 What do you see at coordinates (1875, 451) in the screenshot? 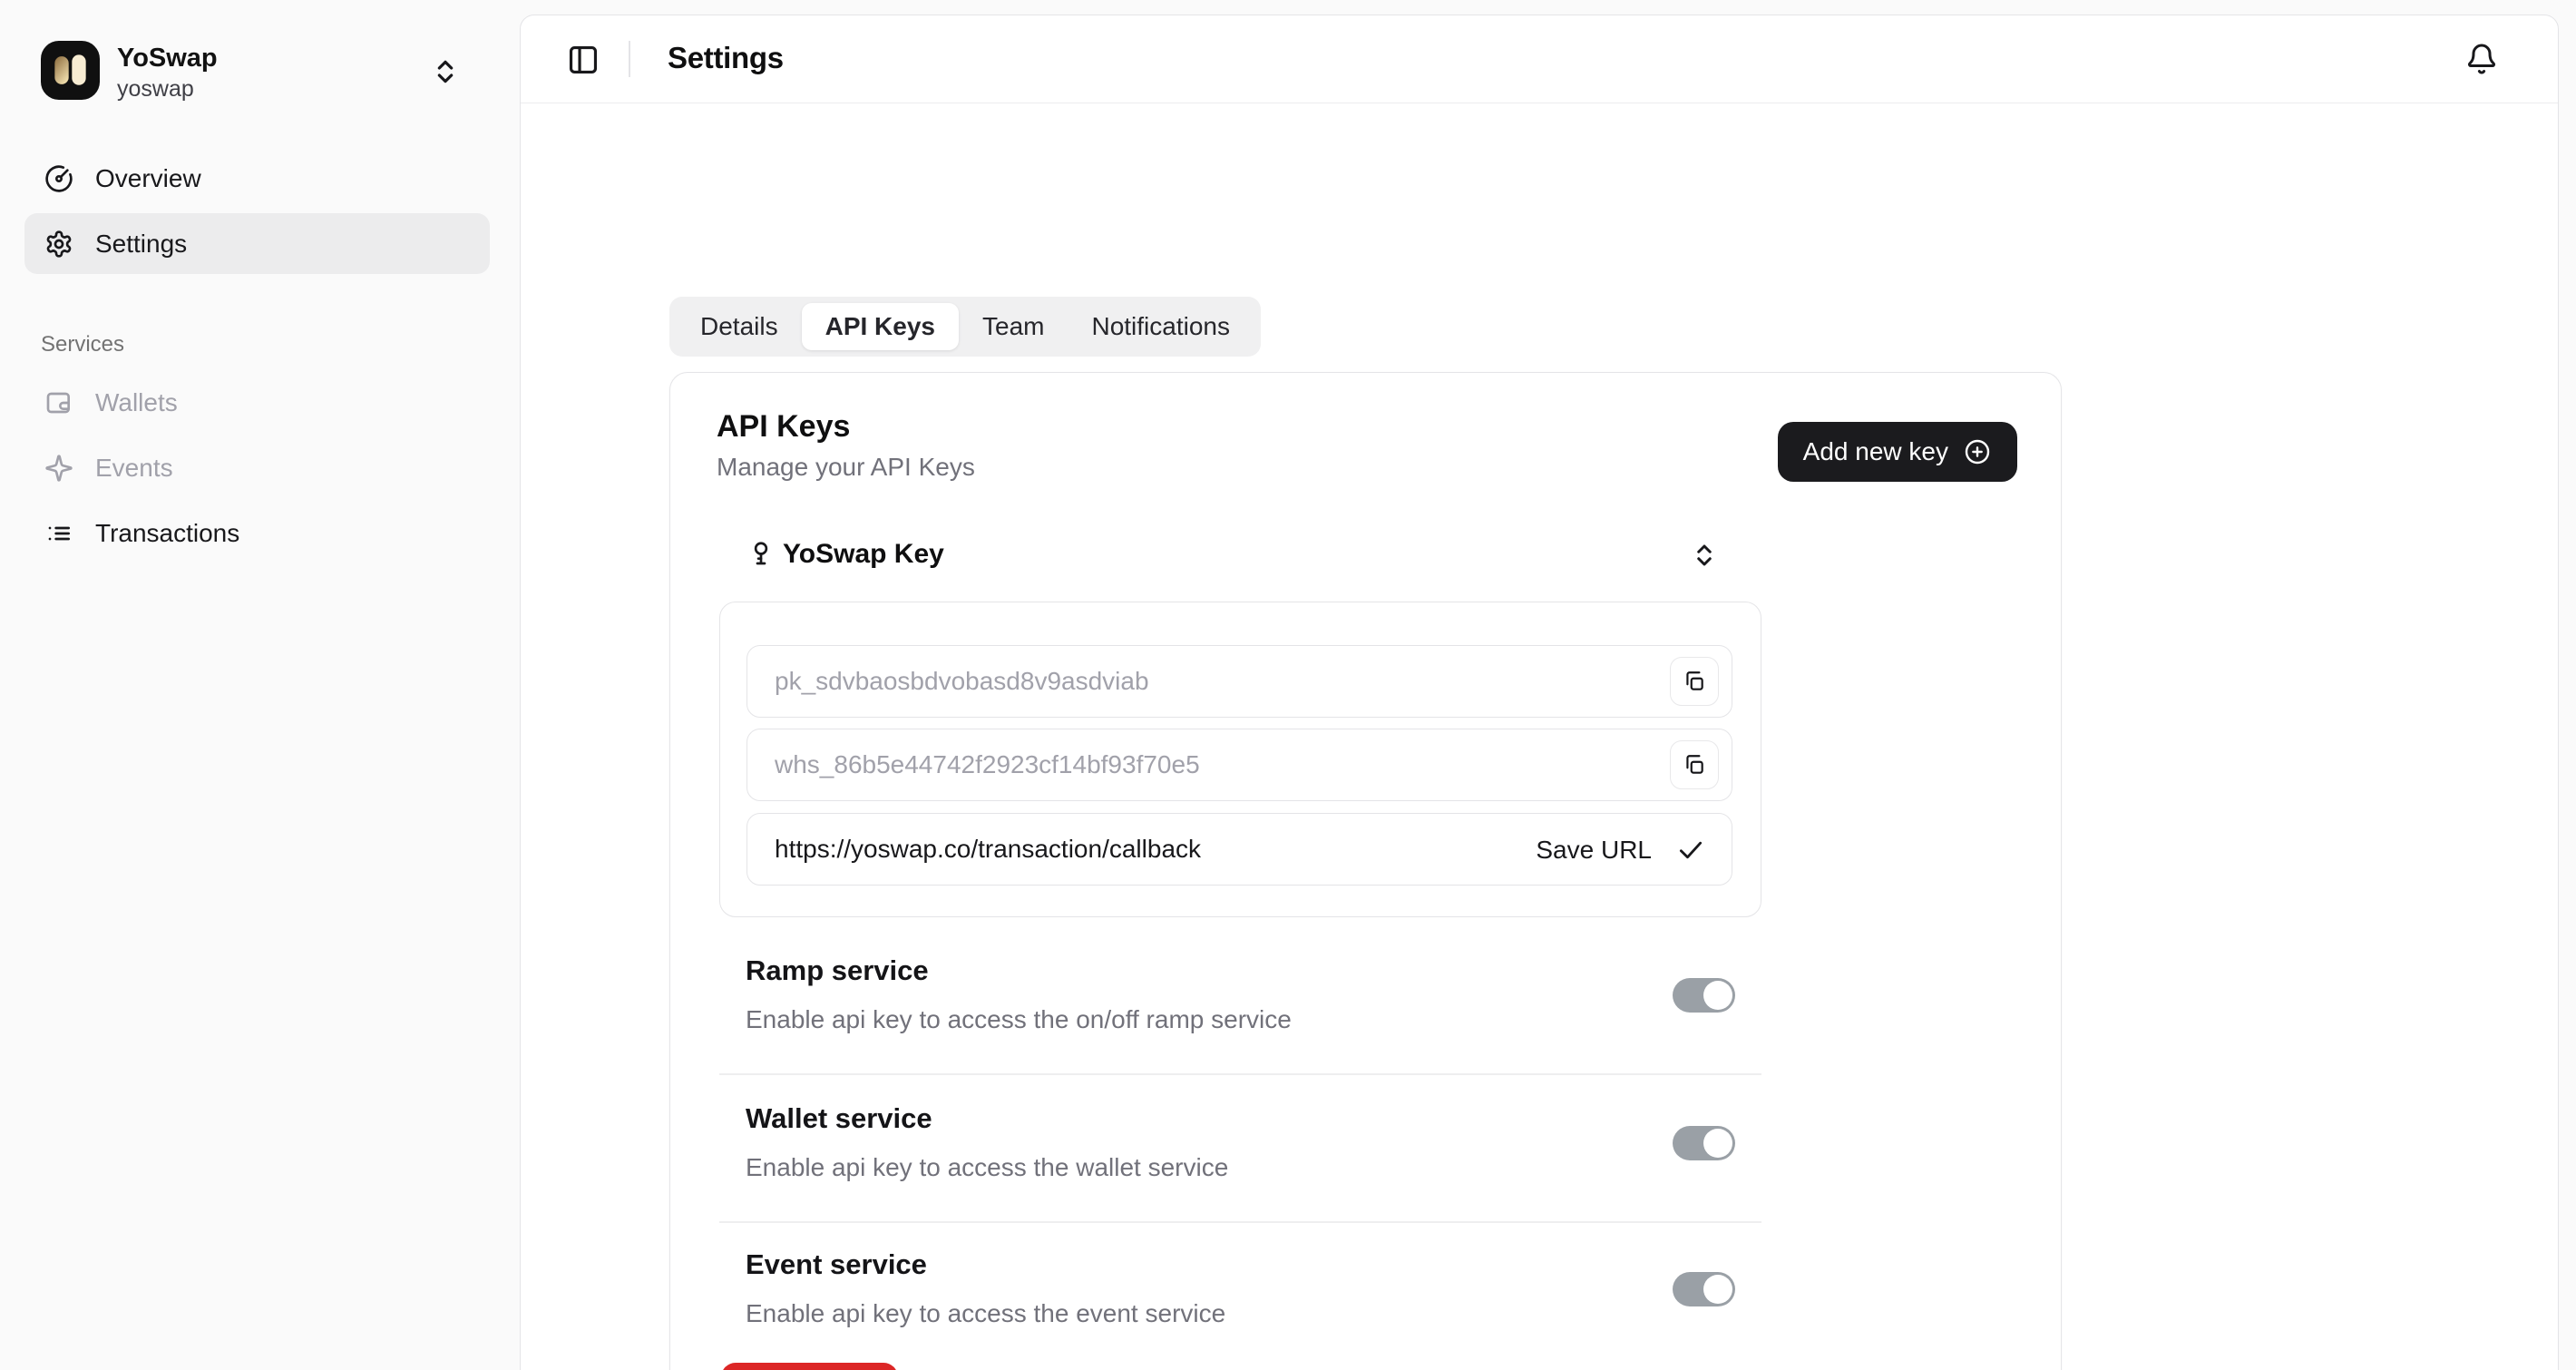
I see `add-new-key-label: Add new key` at bounding box center [1875, 451].